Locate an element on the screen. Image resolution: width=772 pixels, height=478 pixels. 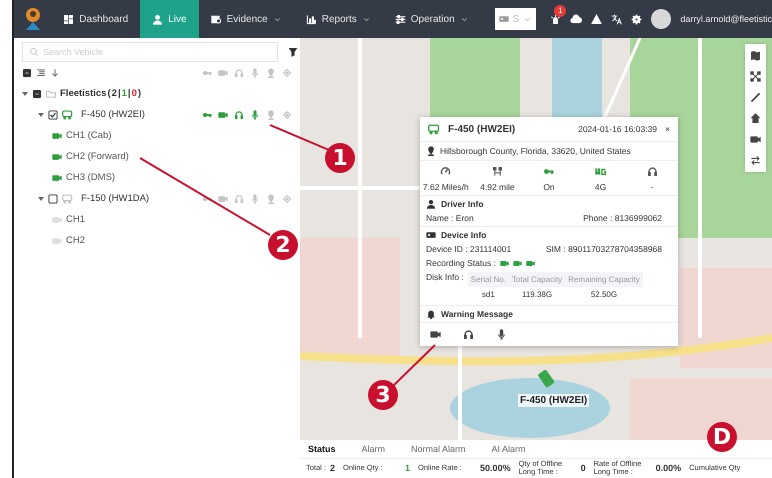
vehicle-label: F-450 (HW2EI) is located at coordinates (554, 400).